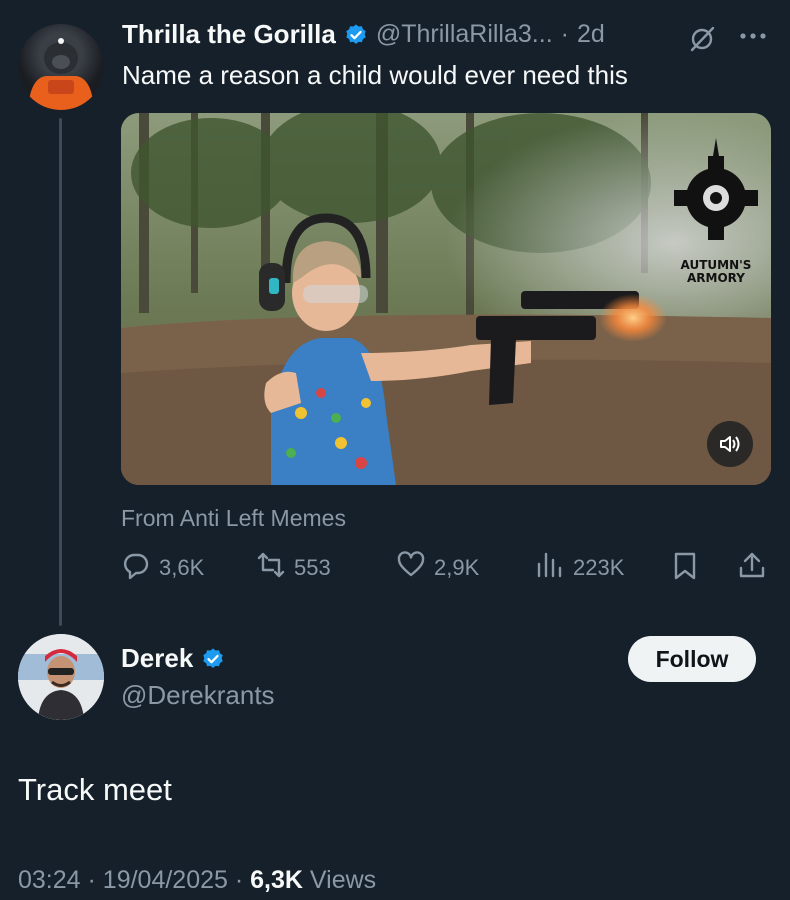  Describe the element at coordinates (61, 67) in the screenshot. I see `author-avatar` at that location.